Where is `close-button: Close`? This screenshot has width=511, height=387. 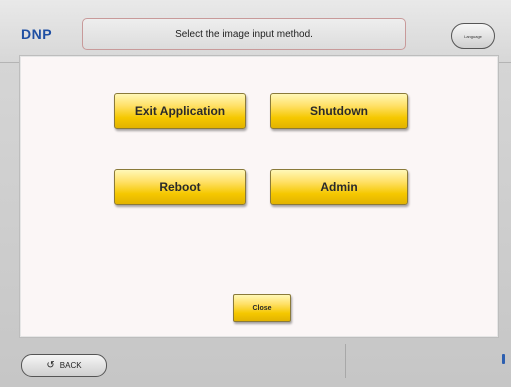 close-button: Close is located at coordinates (262, 308).